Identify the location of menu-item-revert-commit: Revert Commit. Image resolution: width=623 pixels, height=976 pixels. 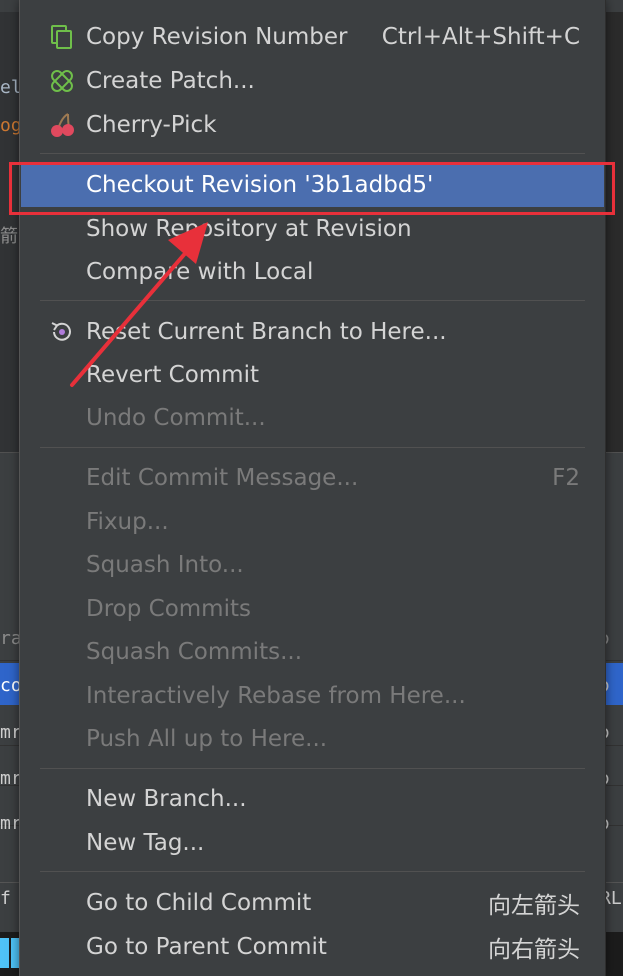
(312, 375).